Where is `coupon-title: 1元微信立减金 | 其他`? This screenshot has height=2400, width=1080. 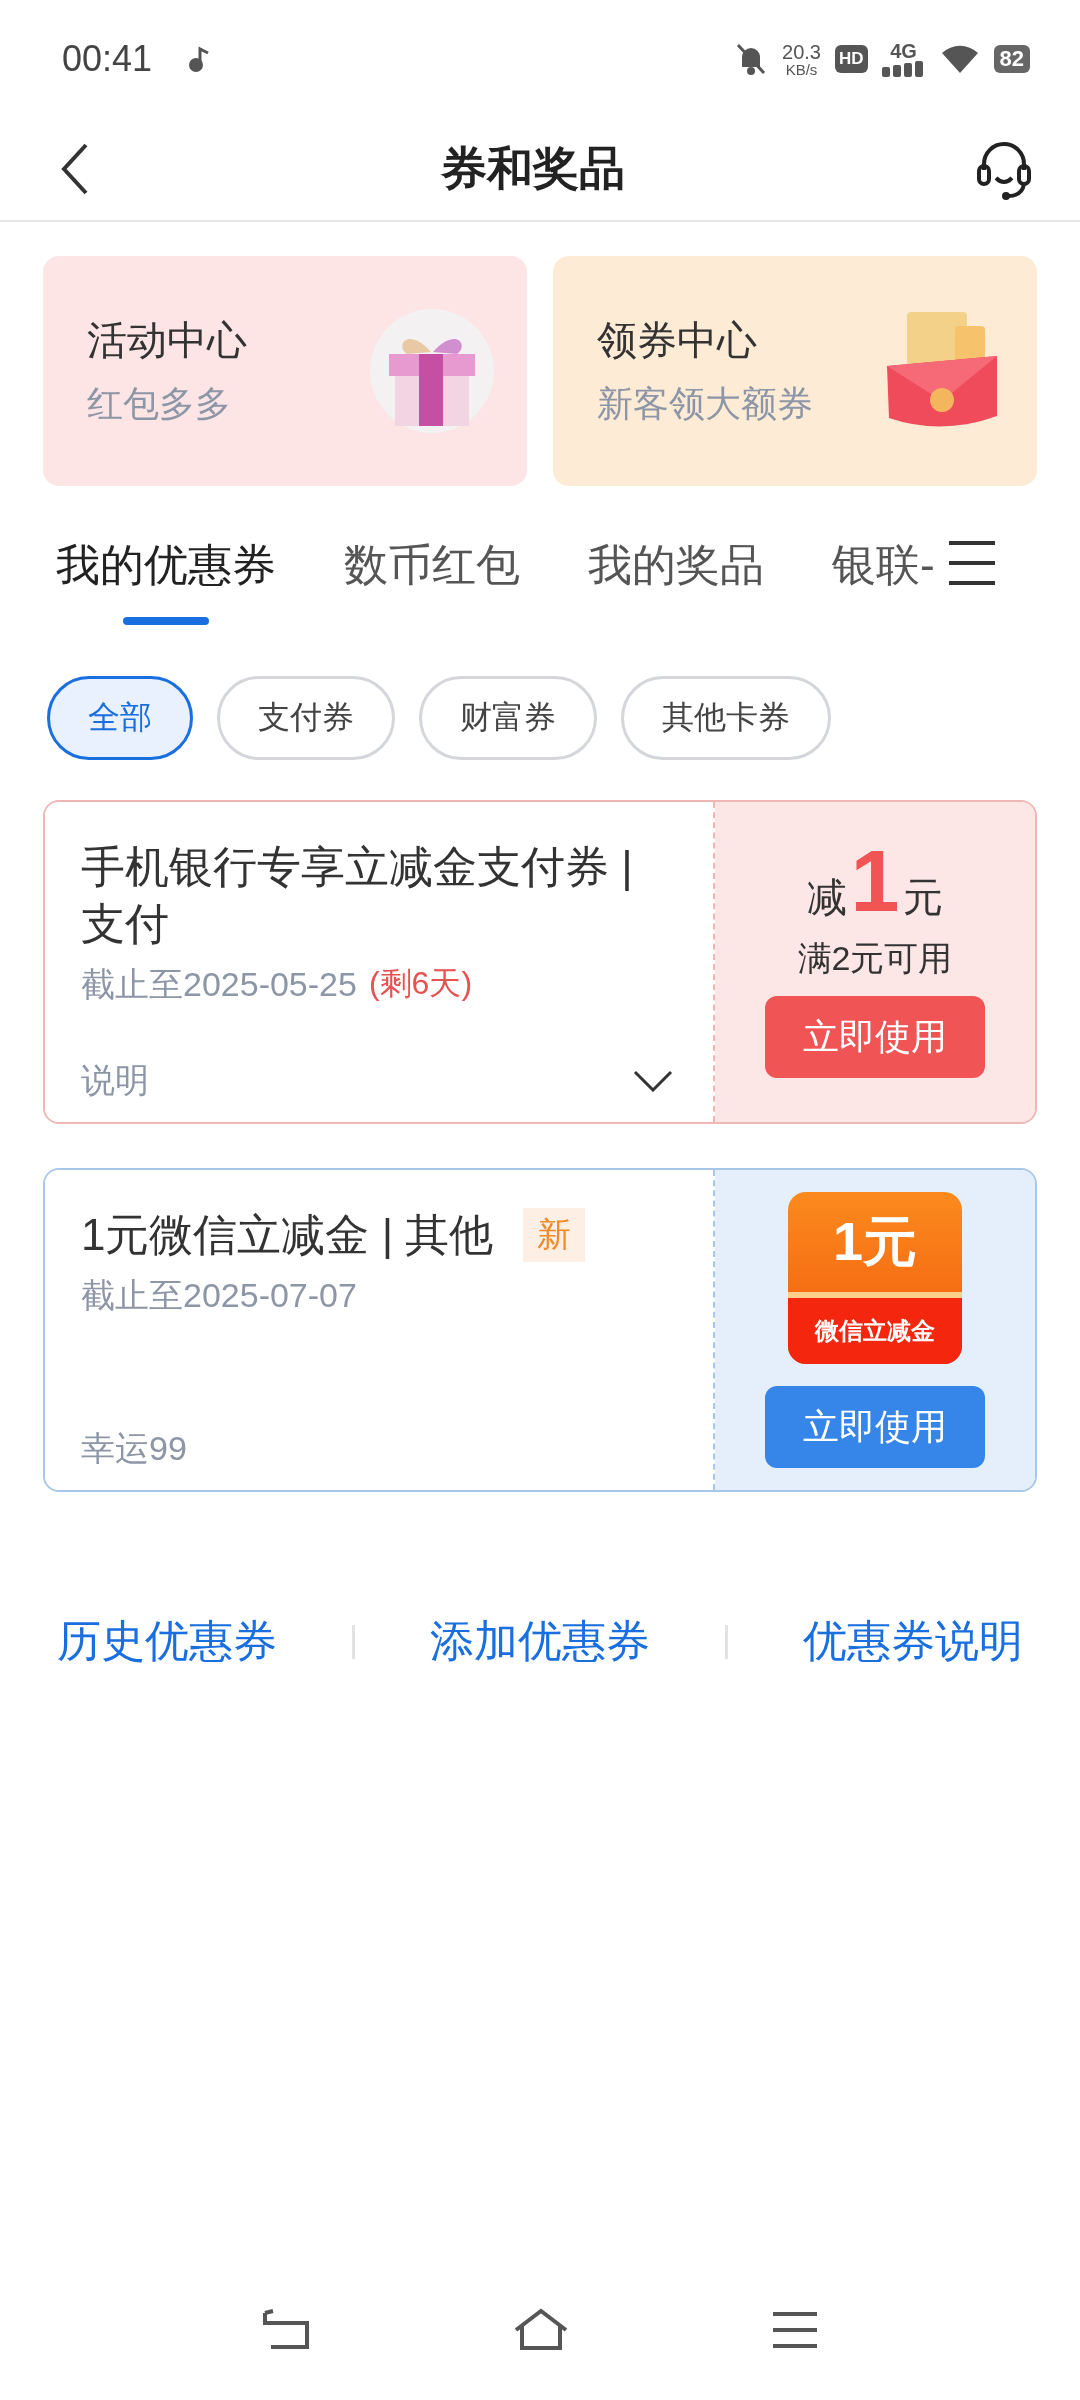
coupon-title: 1元微信立减金 | 其他 is located at coordinates (287, 1235).